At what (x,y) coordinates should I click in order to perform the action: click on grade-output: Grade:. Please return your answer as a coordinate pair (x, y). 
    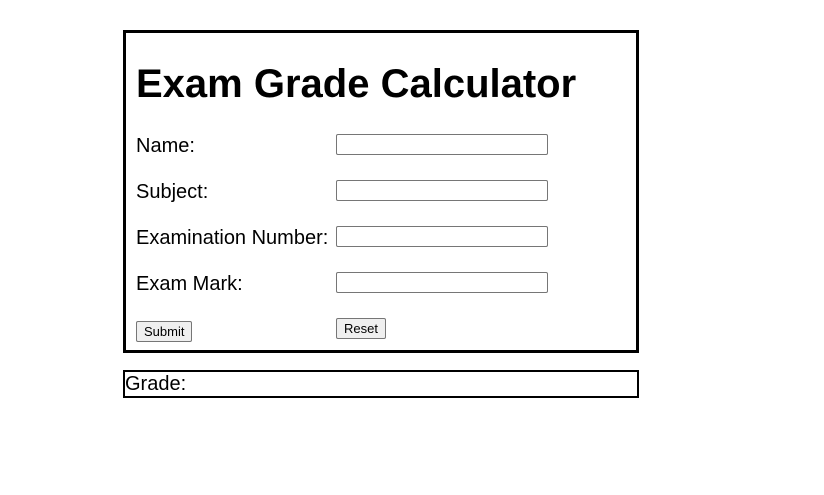
    Looking at the image, I should click on (381, 384).